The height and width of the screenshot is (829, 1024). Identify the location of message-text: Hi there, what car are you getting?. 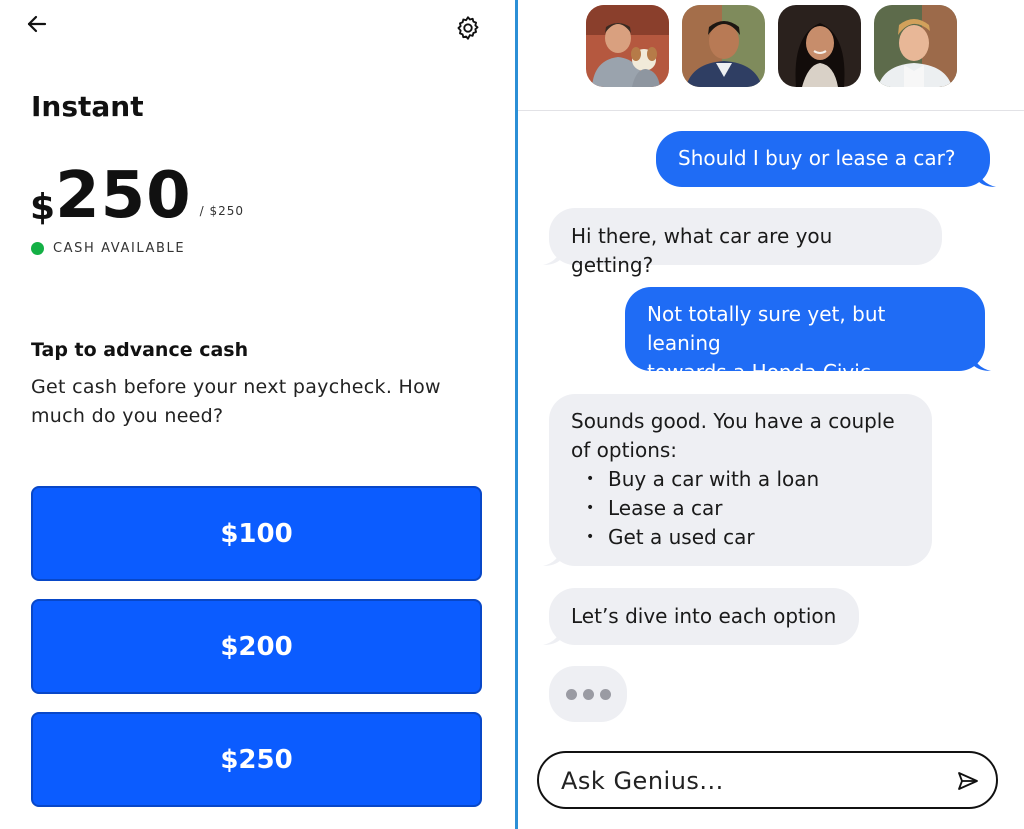
(702, 250).